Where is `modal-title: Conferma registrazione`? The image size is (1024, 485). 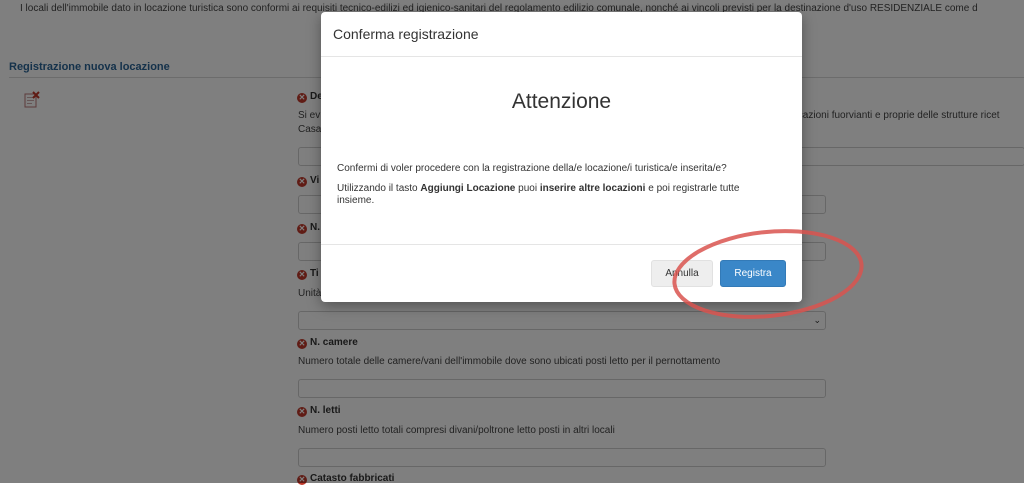 modal-title: Conferma registrazione is located at coordinates (406, 34).